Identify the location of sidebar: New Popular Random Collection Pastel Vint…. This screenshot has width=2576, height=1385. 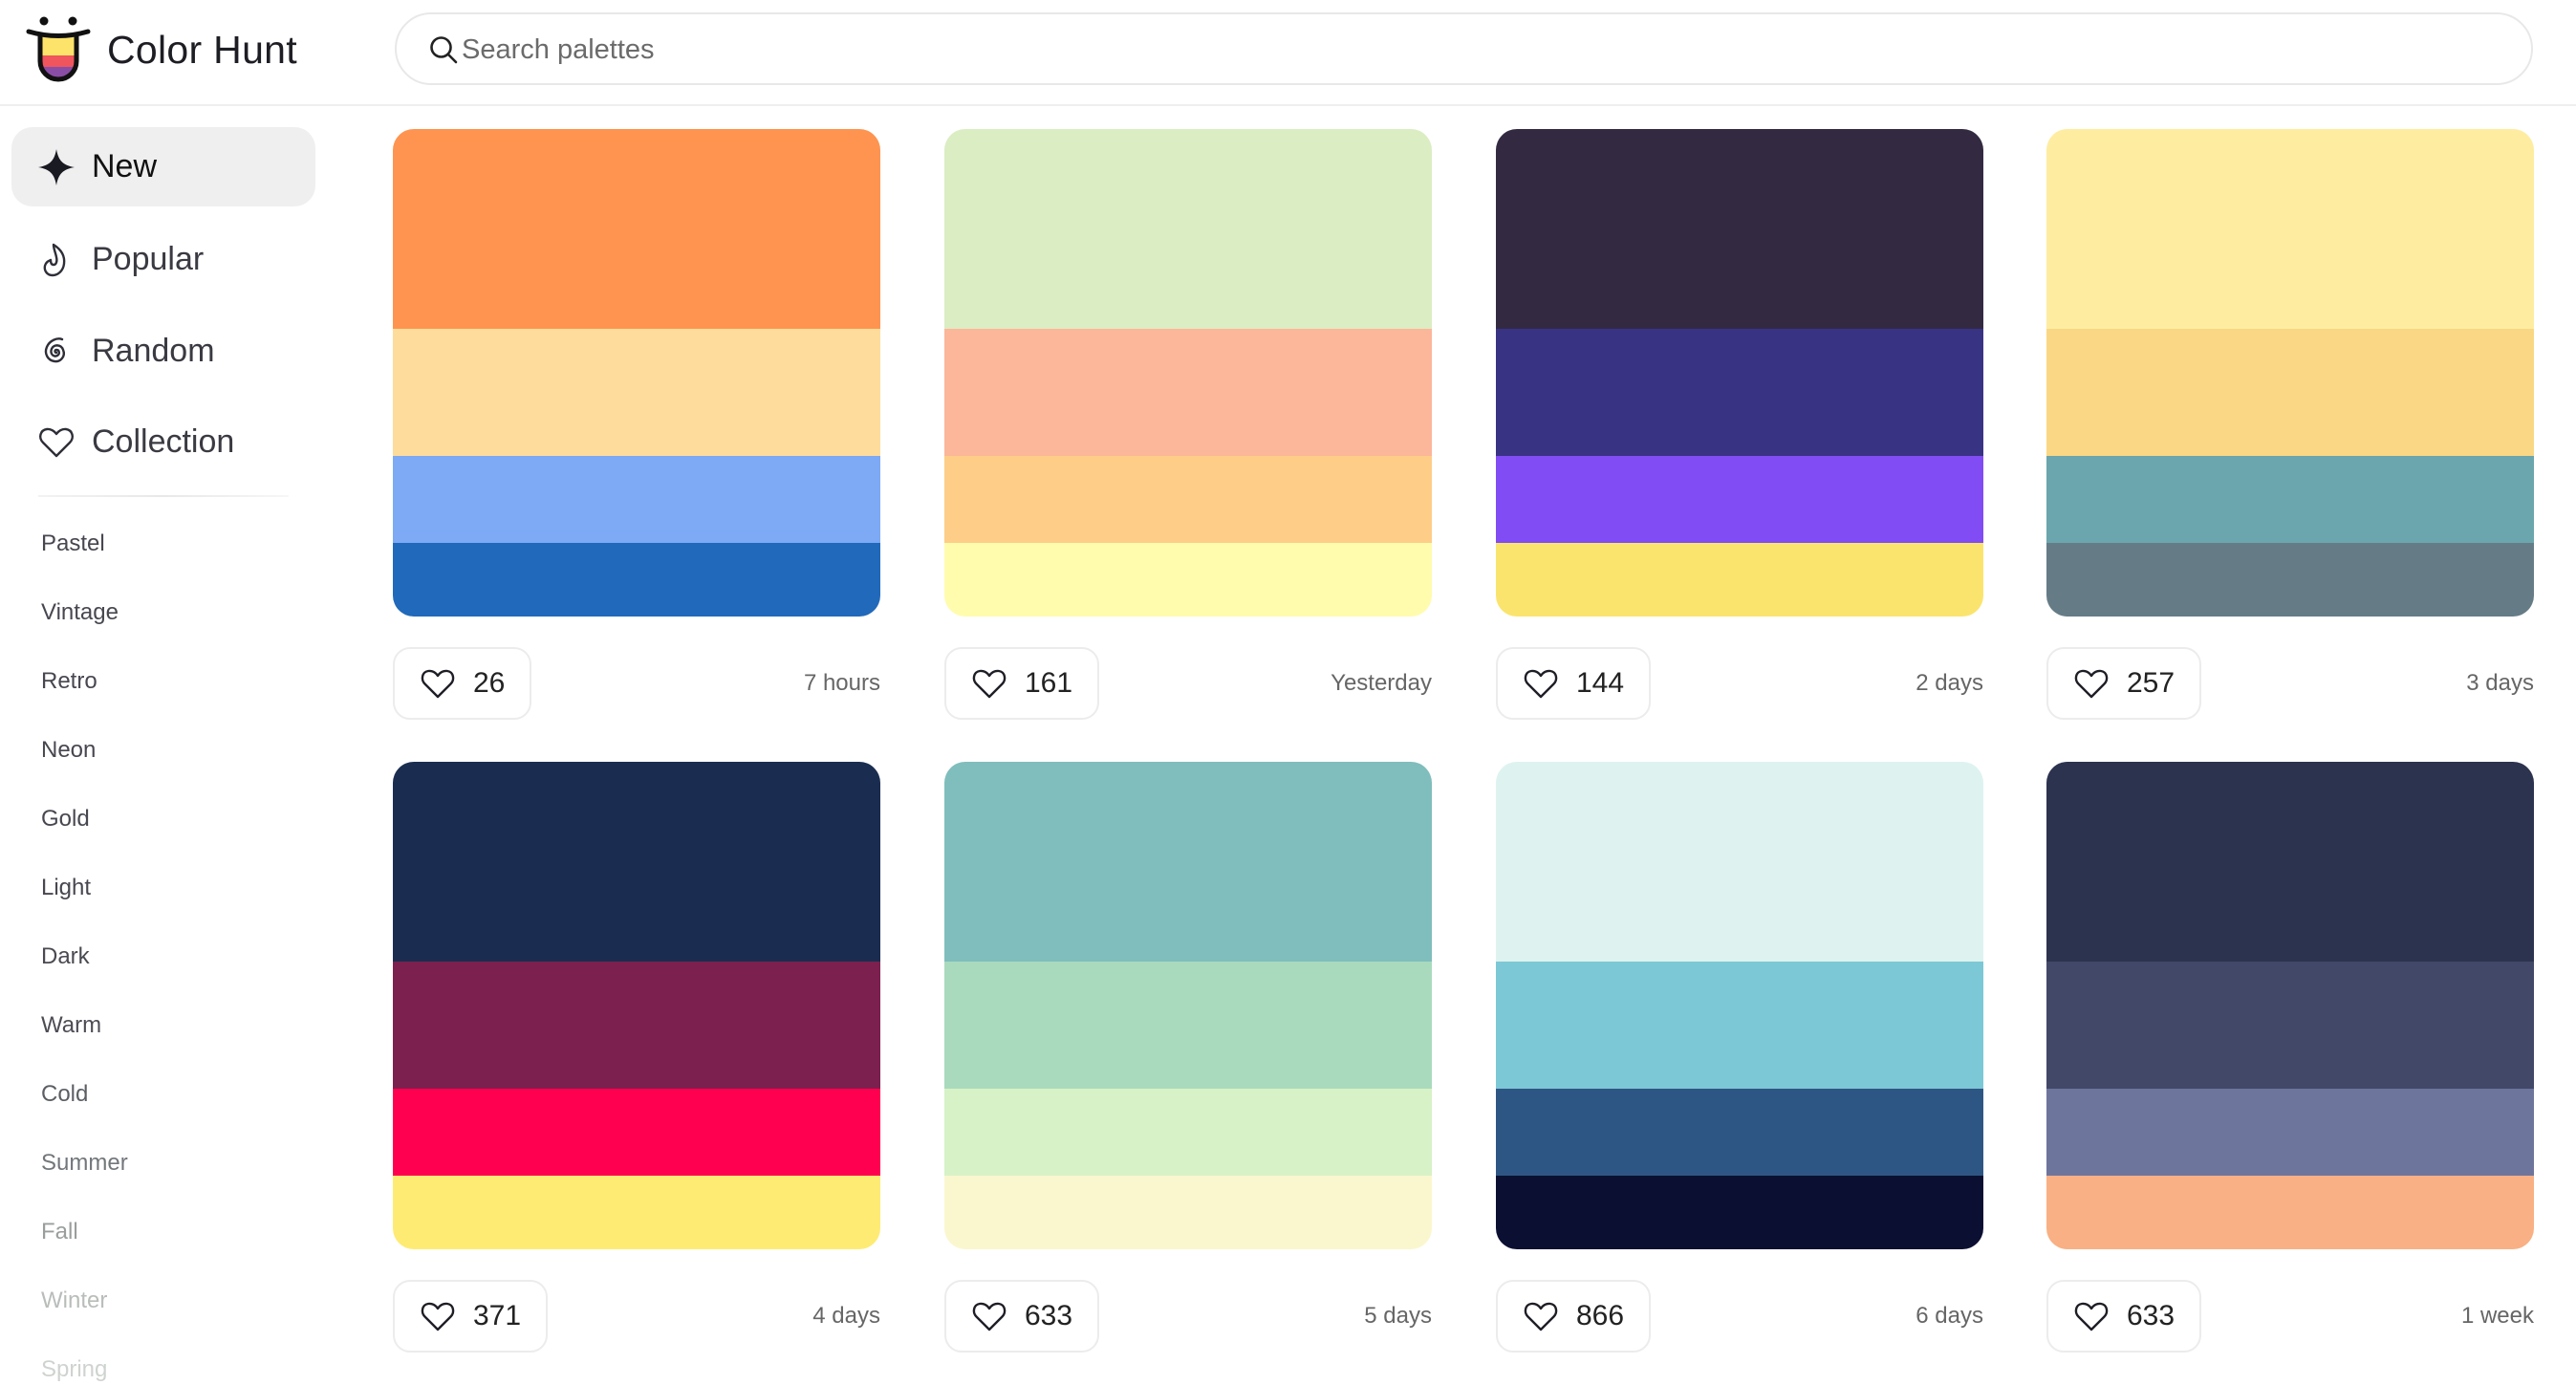
(172, 745).